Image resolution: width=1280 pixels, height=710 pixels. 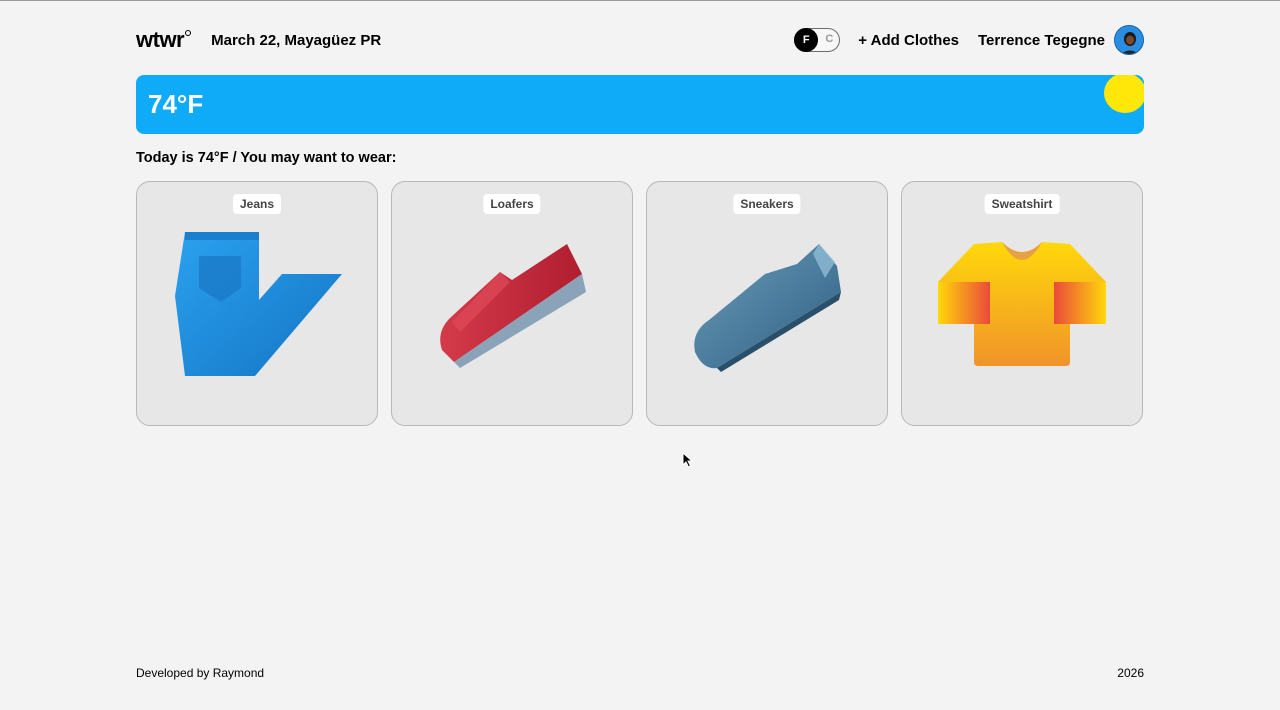 What do you see at coordinates (1130, 673) in the screenshot?
I see `footer-year: 2026` at bounding box center [1130, 673].